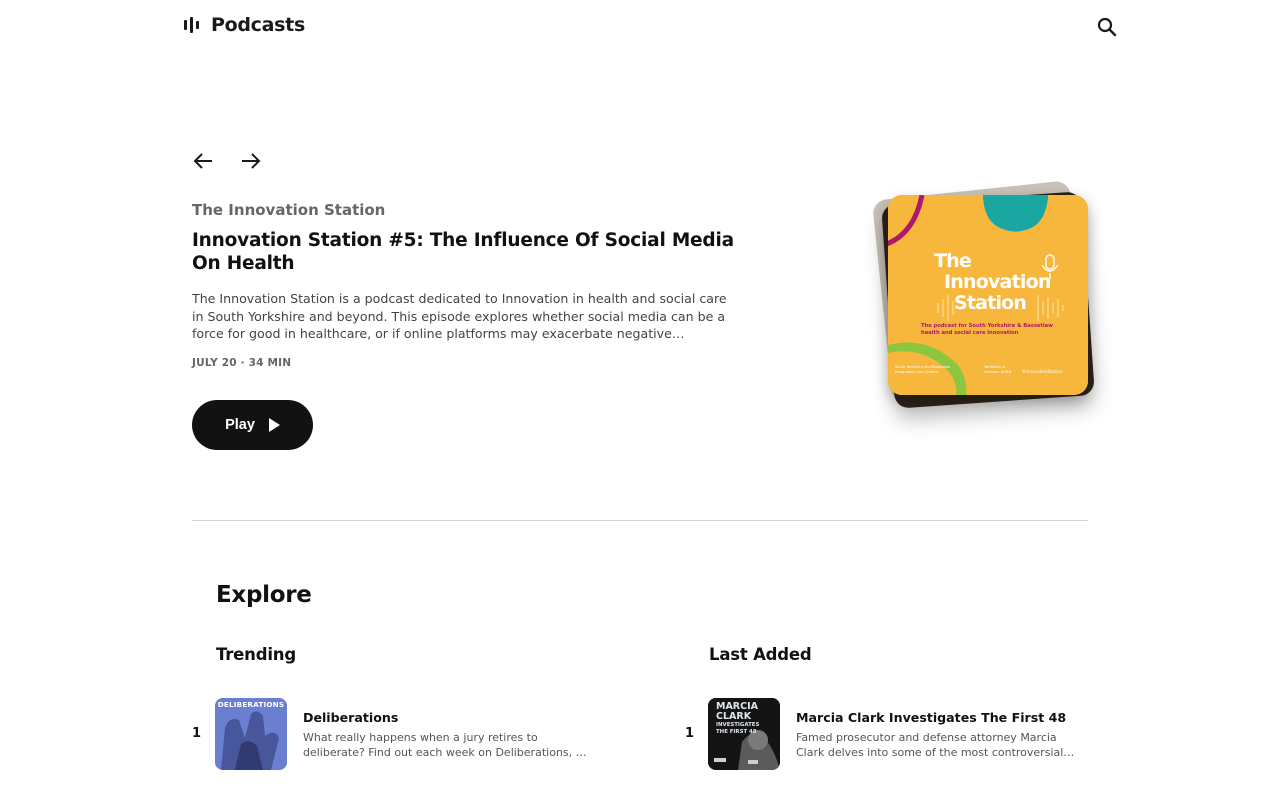 The width and height of the screenshot is (1280, 798). Describe the element at coordinates (953, 261) in the screenshot. I see `artwork-title-line: The` at that location.